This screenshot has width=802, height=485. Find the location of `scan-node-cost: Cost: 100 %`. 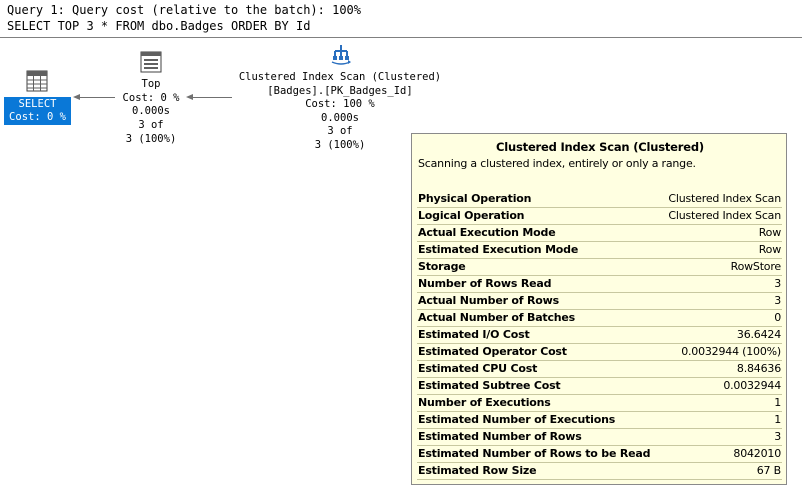

scan-node-cost: Cost: 100 % is located at coordinates (340, 104).